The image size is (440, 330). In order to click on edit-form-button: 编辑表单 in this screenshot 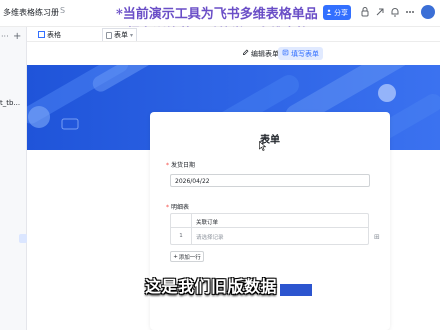, I will do `click(260, 53)`.